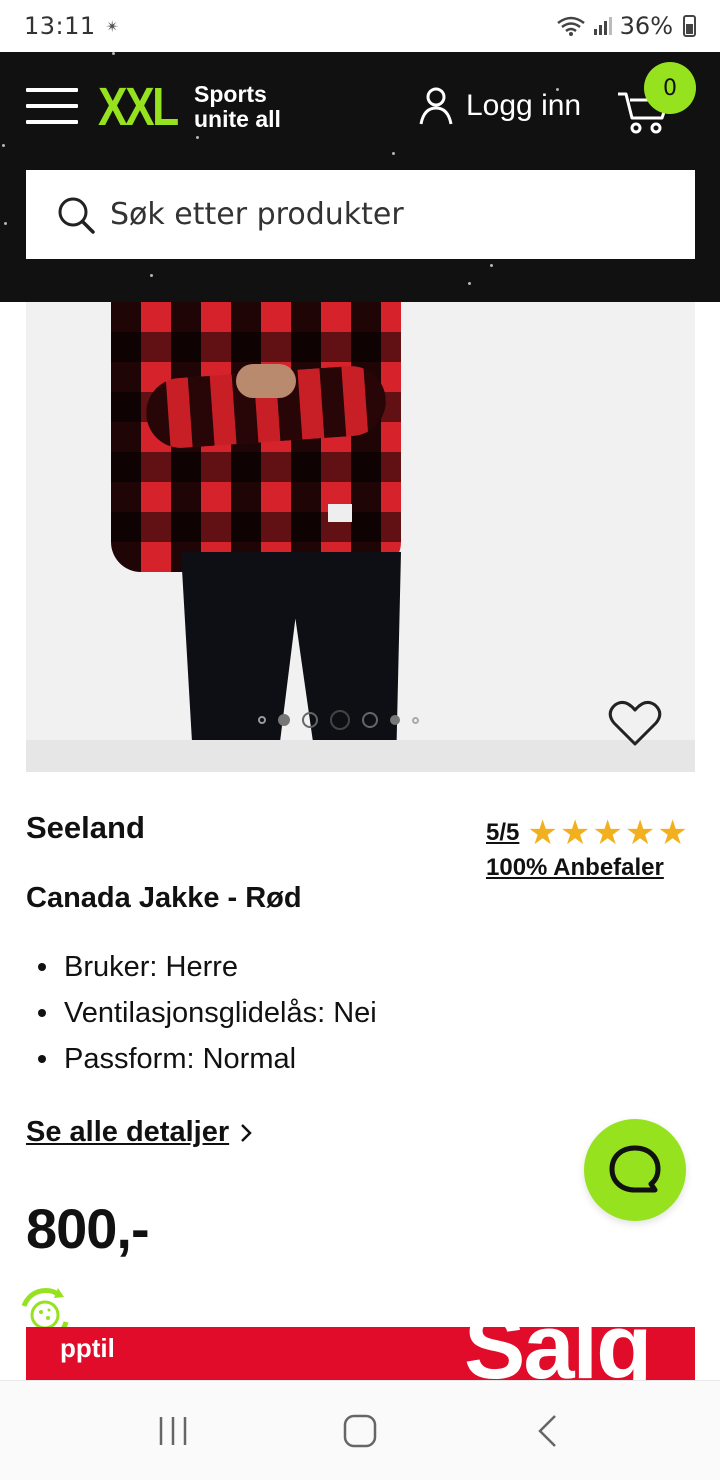  What do you see at coordinates (360, 26) in the screenshot?
I see `status-bar: 13:11 ✴ 36%` at bounding box center [360, 26].